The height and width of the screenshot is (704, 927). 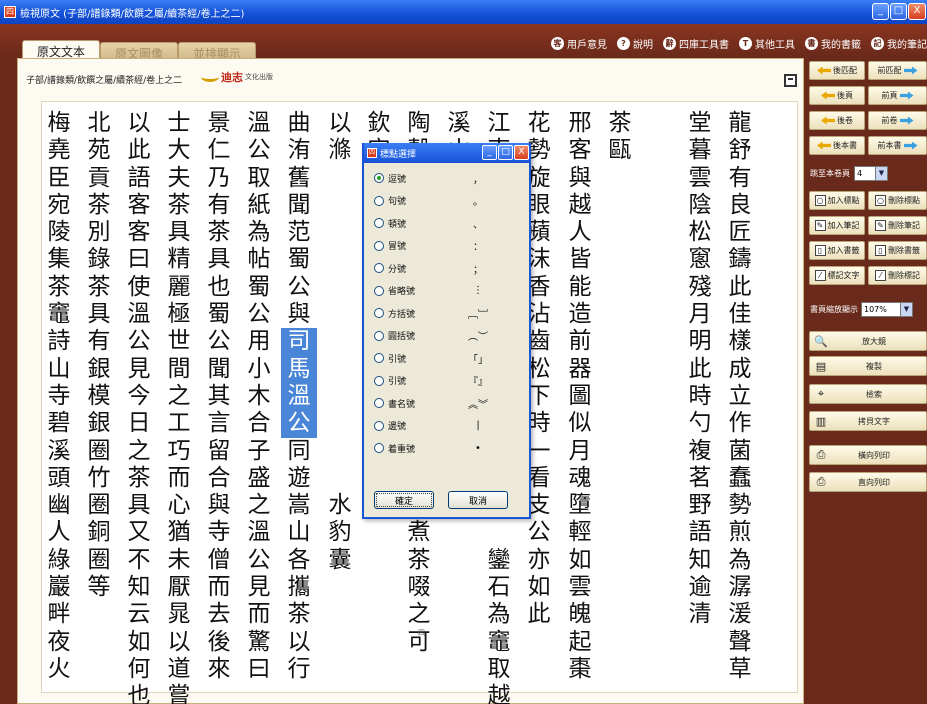 I want to click on text-char: 其, so click(x=219, y=396).